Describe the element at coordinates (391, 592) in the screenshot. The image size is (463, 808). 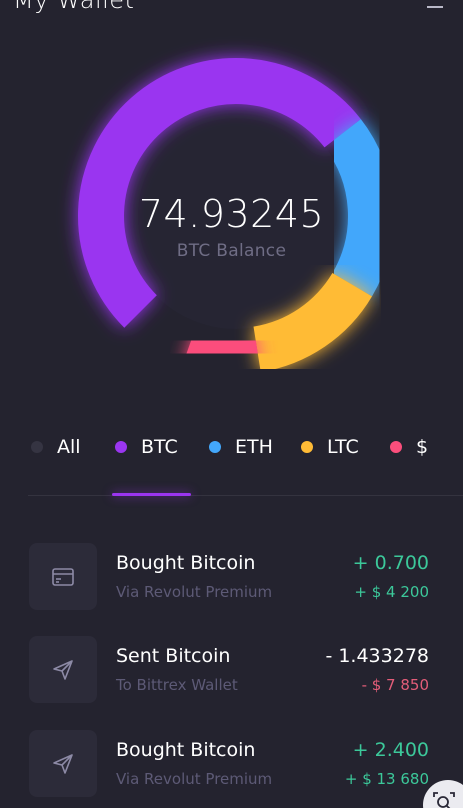
I see `transaction-fiat-amount: + $ 4 200` at that location.